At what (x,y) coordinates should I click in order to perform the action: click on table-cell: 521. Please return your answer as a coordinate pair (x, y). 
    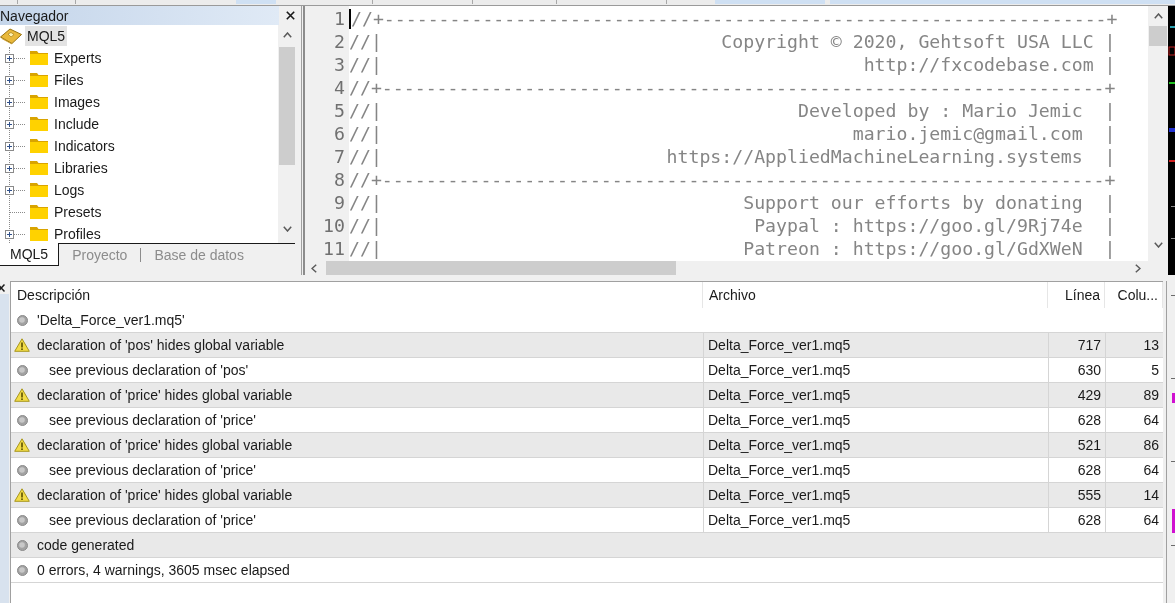
    Looking at the image, I should click on (1076, 445).